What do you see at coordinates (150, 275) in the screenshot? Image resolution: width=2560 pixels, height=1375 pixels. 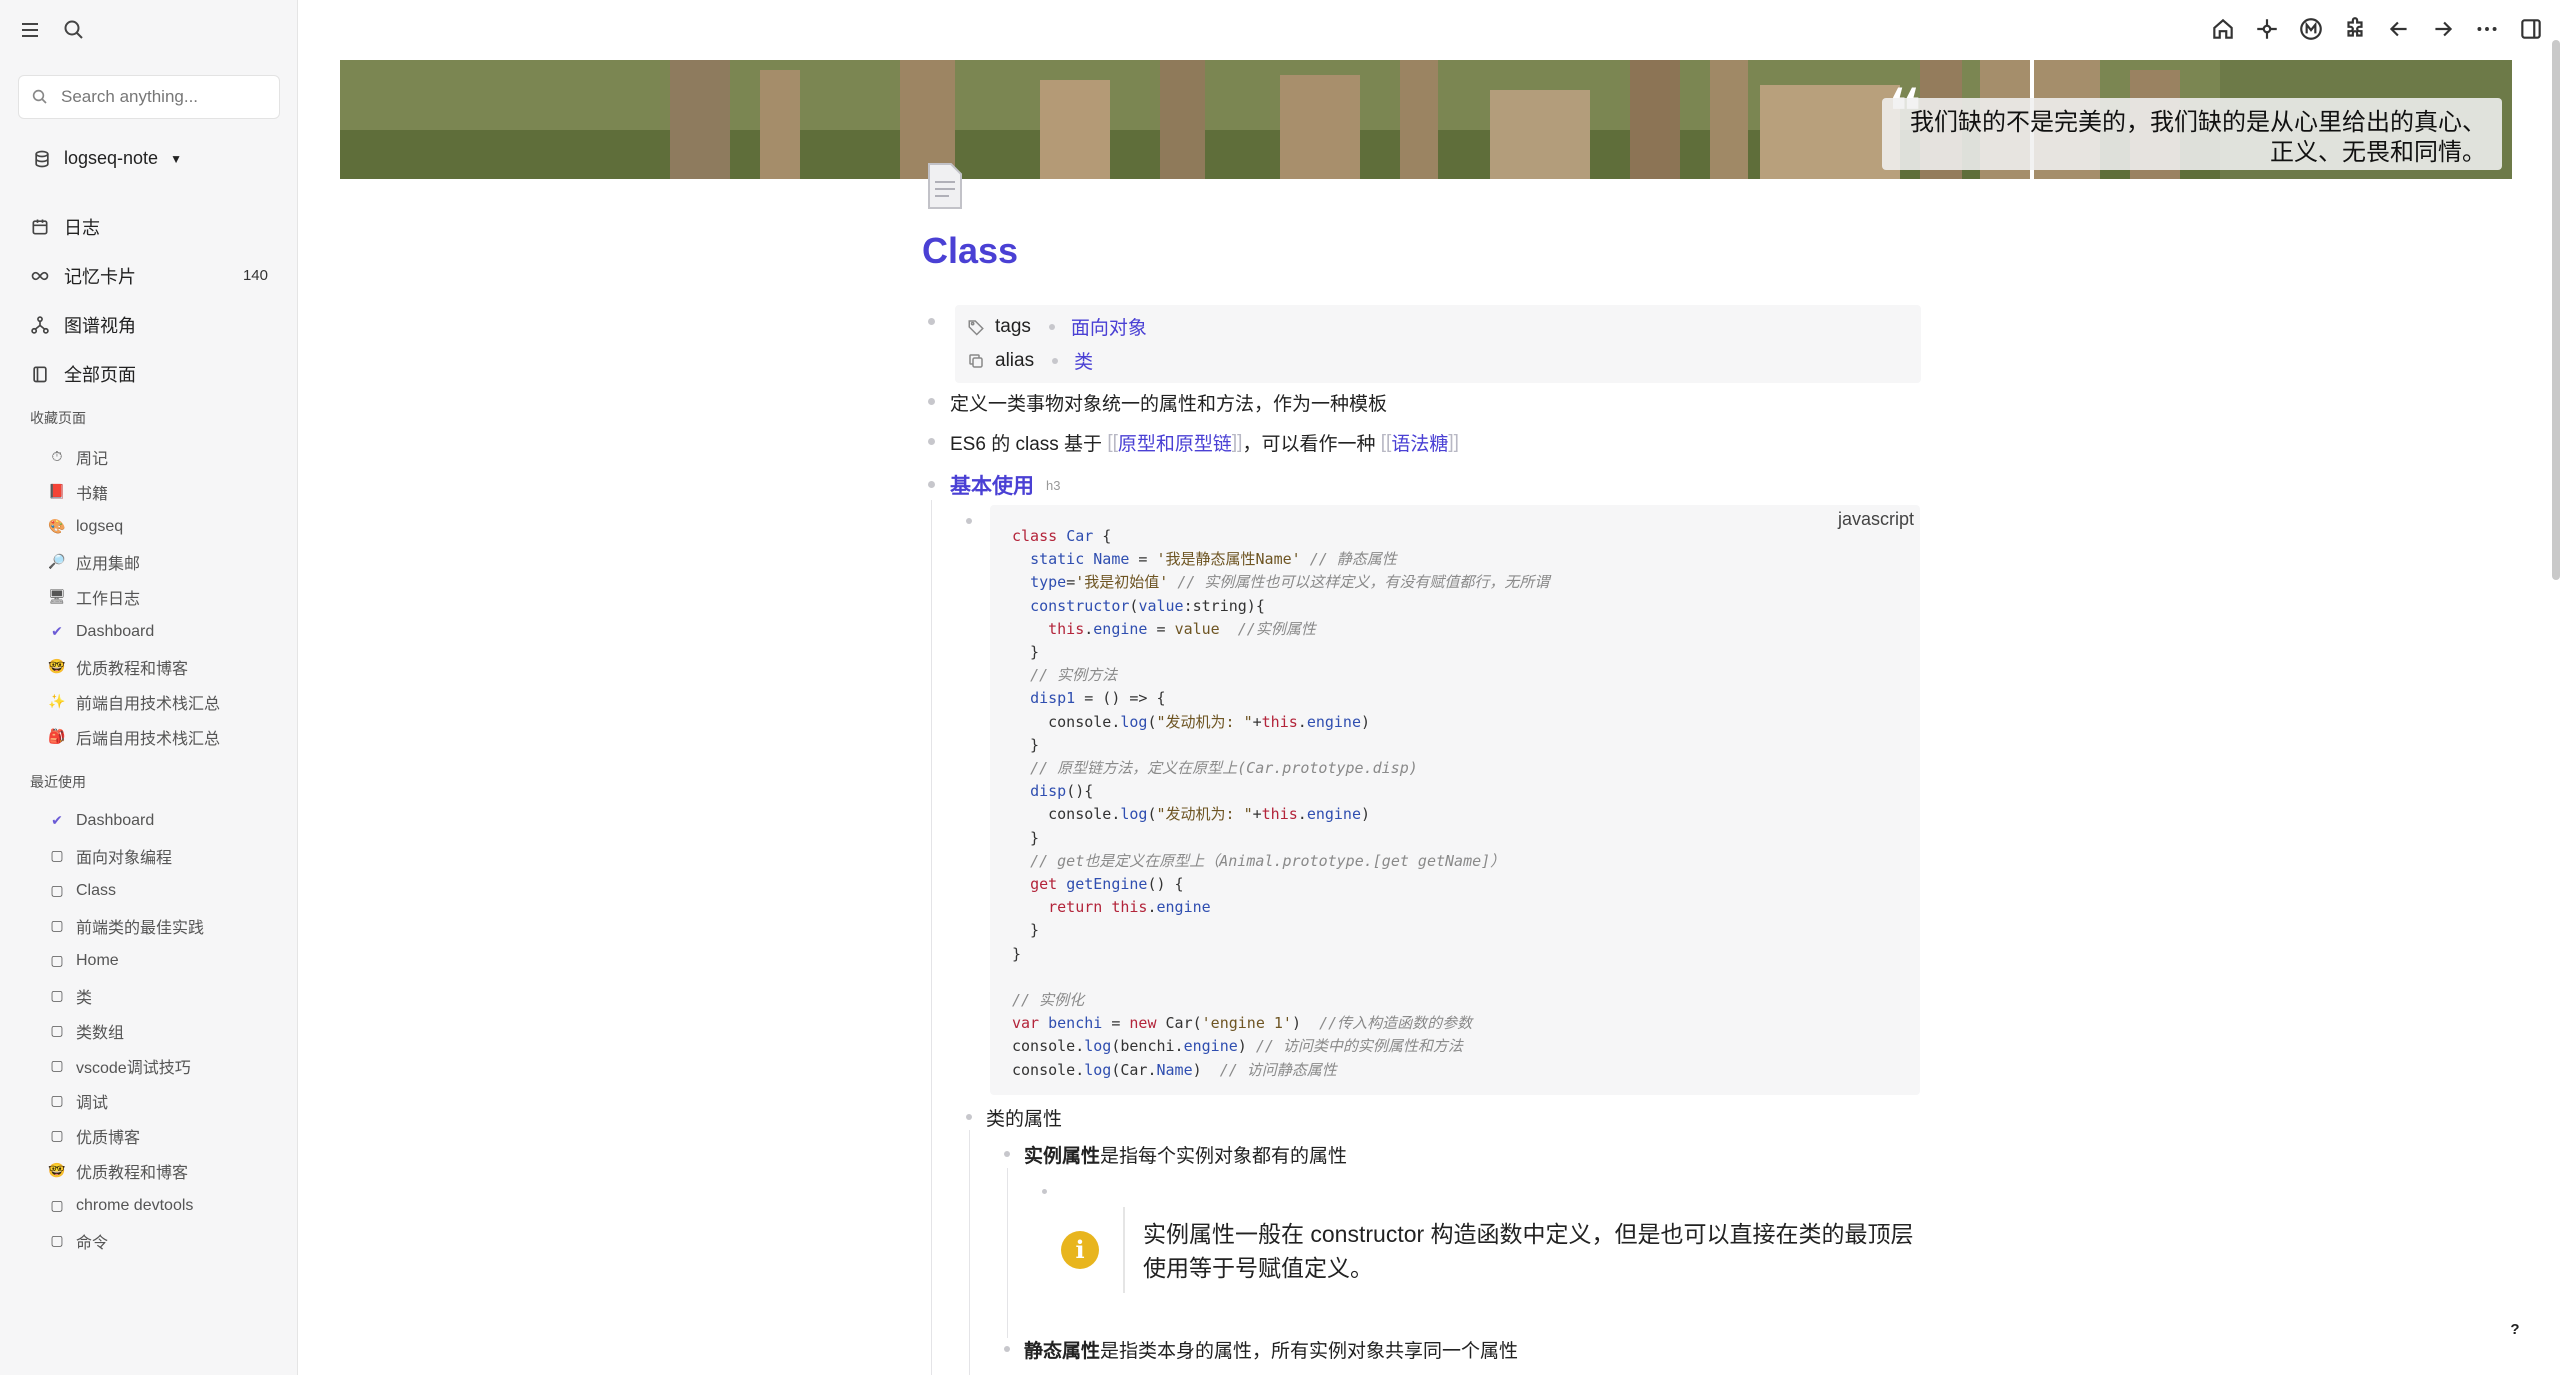 I see `sidebar-item-flashcards: 记忆卡片 140` at bounding box center [150, 275].